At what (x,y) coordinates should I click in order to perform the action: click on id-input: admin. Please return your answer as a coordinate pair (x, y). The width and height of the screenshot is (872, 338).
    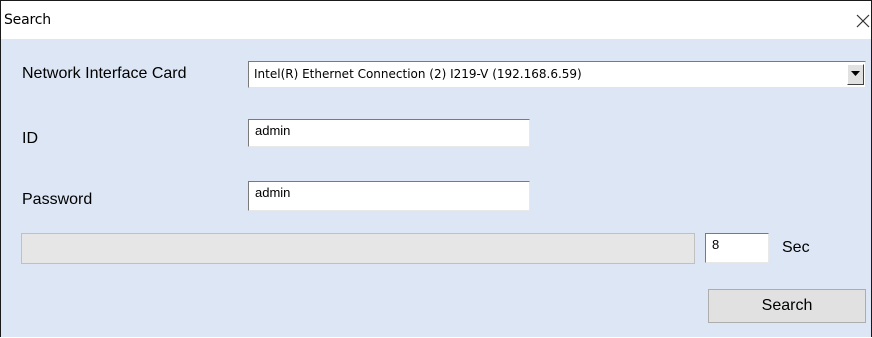
    Looking at the image, I should click on (389, 133).